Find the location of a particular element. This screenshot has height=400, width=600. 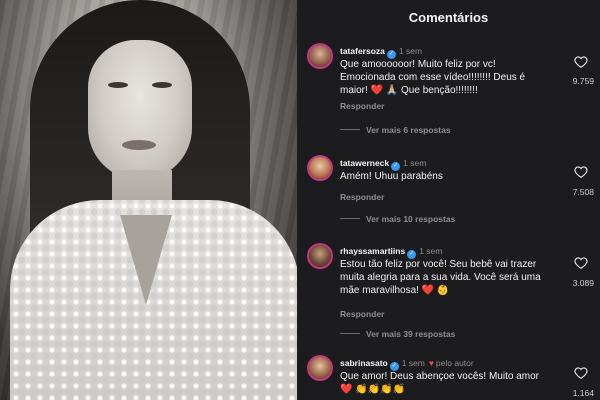

photo-lips is located at coordinates (139, 145).